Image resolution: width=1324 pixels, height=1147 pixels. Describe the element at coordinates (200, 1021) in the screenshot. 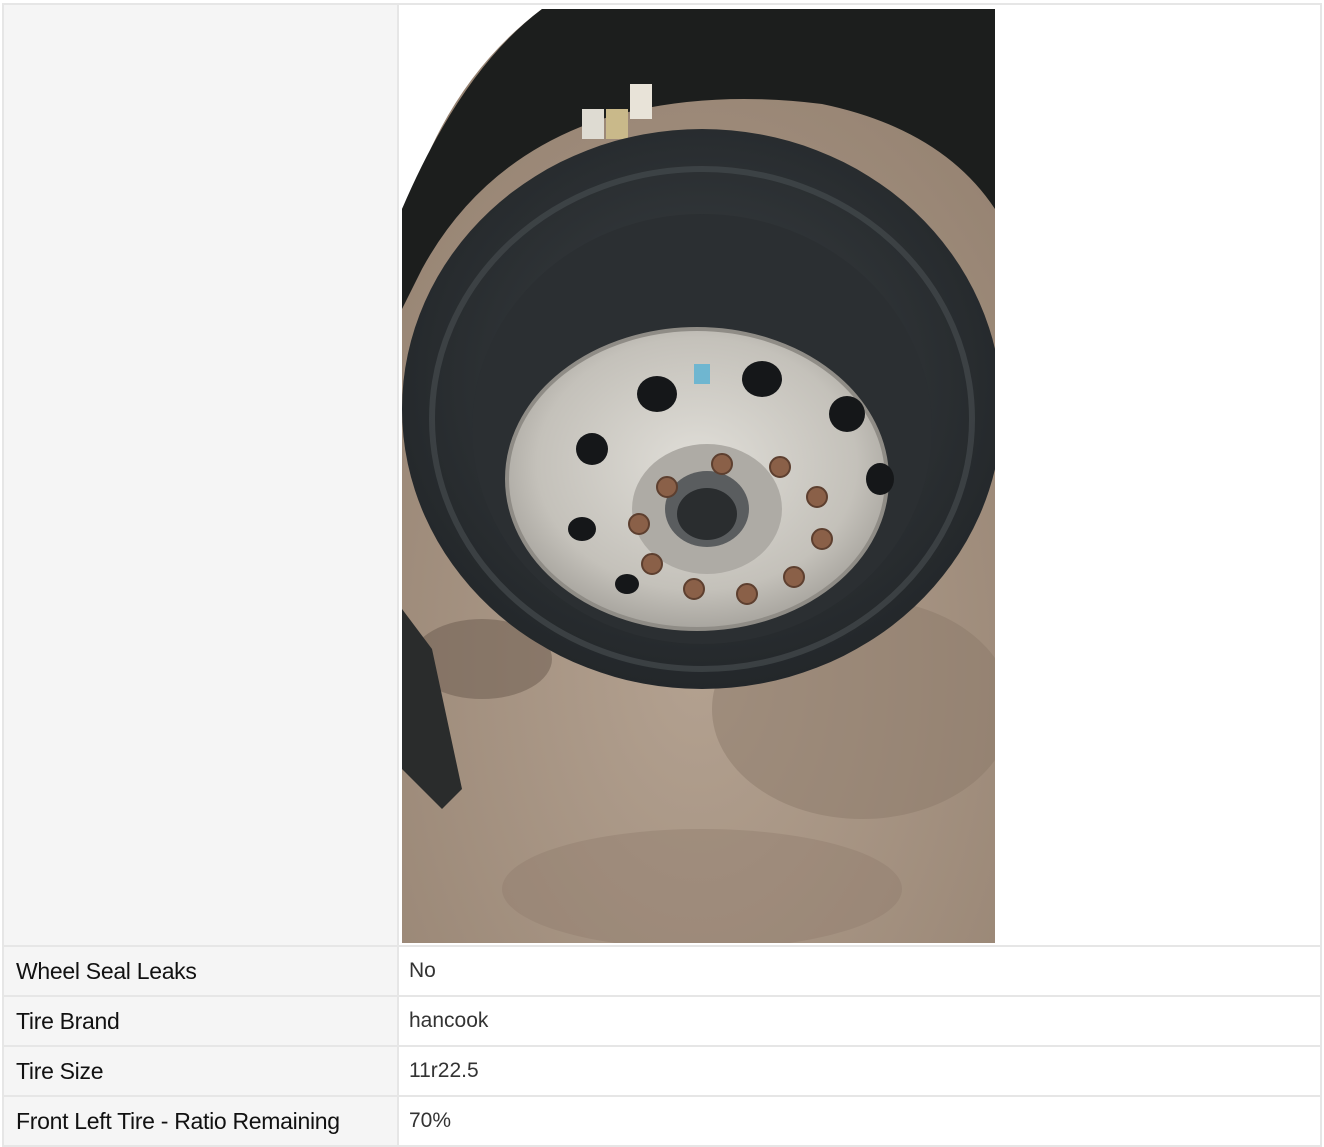

I see `row-label: Tire Brand` at that location.